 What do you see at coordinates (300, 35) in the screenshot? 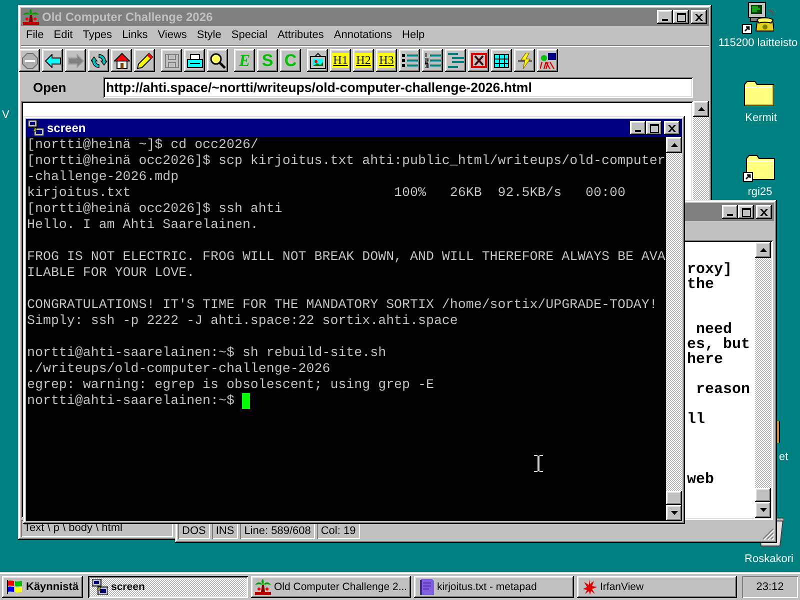
I see `menu-item: Attributes` at bounding box center [300, 35].